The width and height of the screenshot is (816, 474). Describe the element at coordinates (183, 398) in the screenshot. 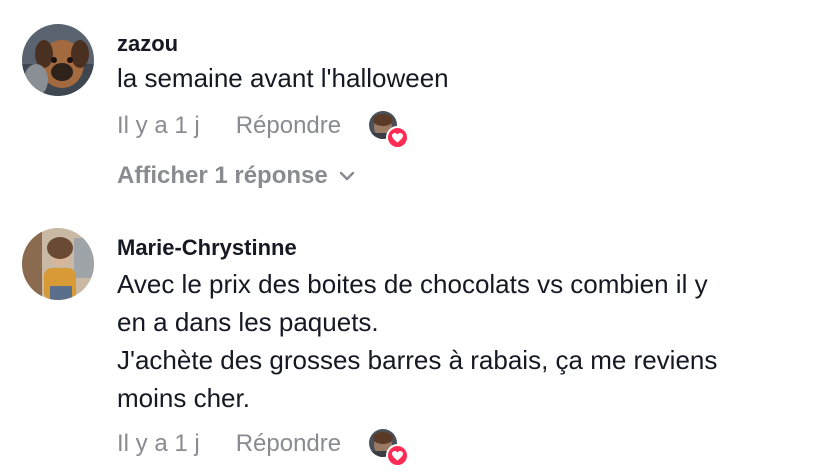

I see `comment-text-line: moins cher.` at that location.